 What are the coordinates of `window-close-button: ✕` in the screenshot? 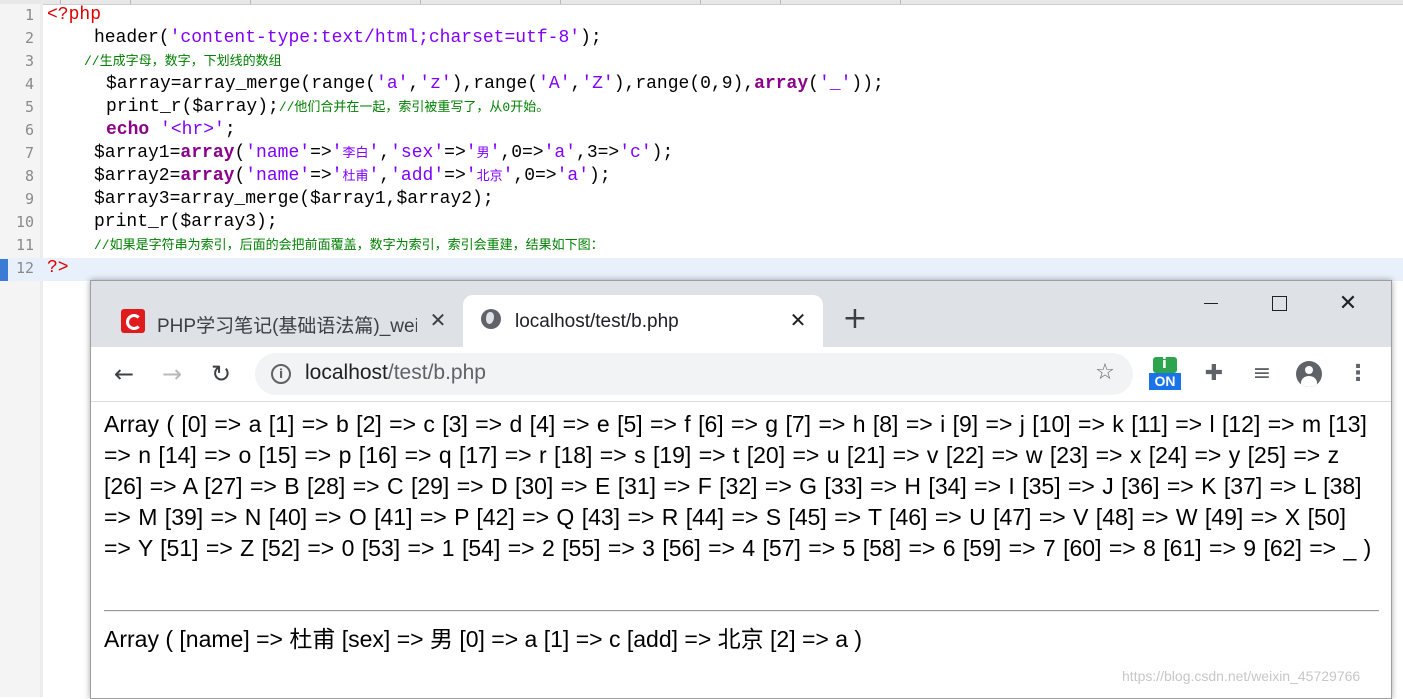 It's located at (1348, 305).